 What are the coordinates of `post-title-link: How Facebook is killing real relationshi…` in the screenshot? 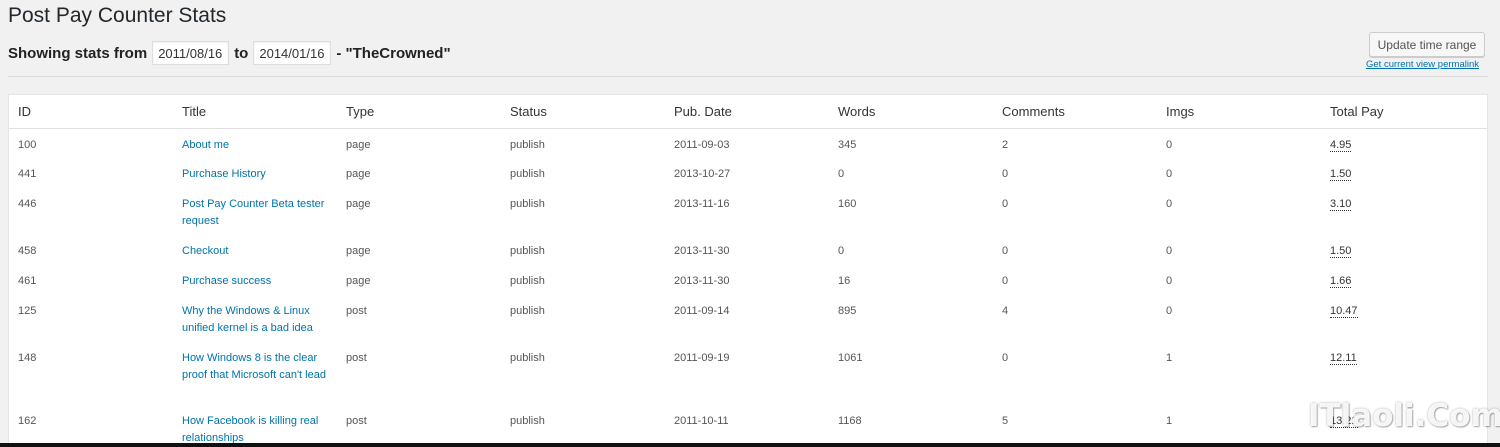 It's located at (250, 429).